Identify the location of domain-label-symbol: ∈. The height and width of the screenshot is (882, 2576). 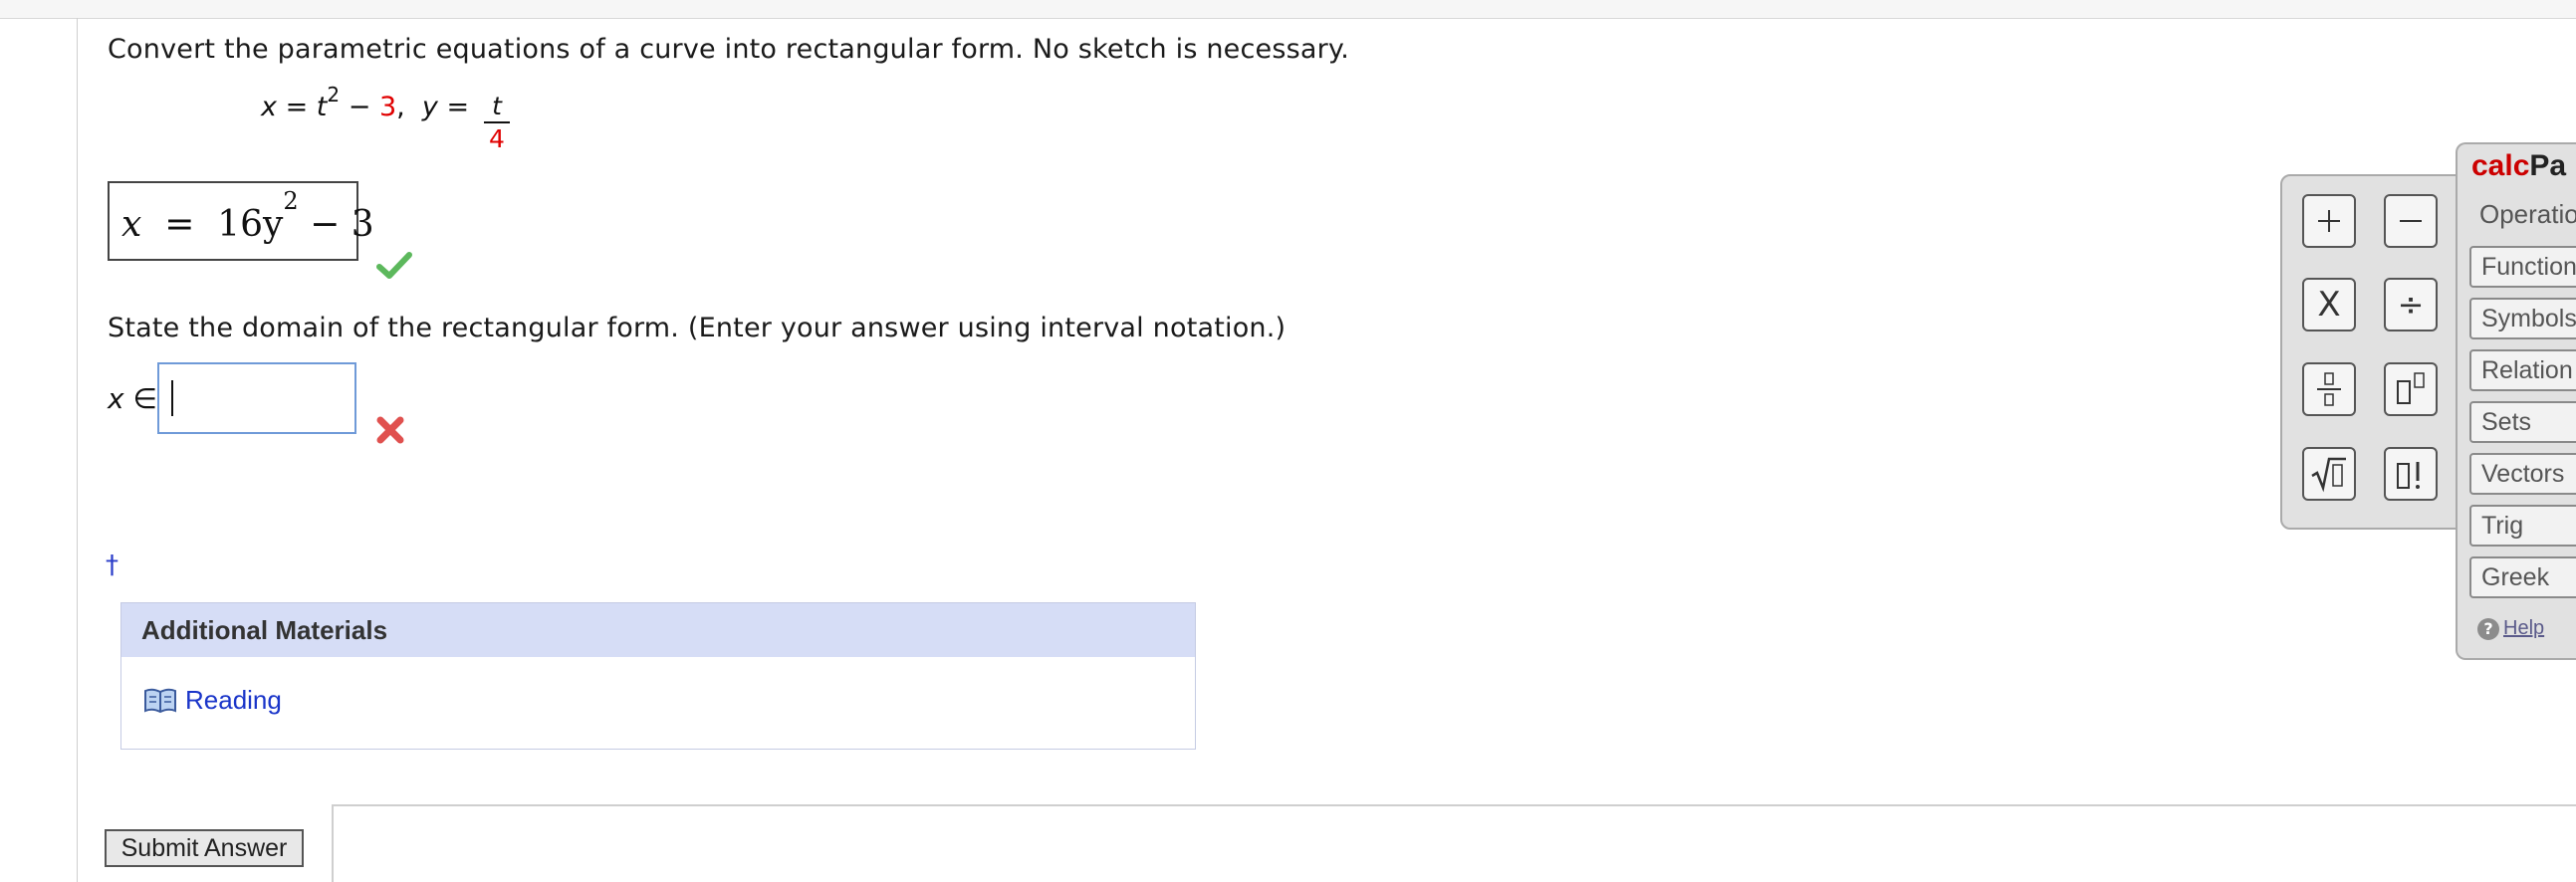
(144, 398).